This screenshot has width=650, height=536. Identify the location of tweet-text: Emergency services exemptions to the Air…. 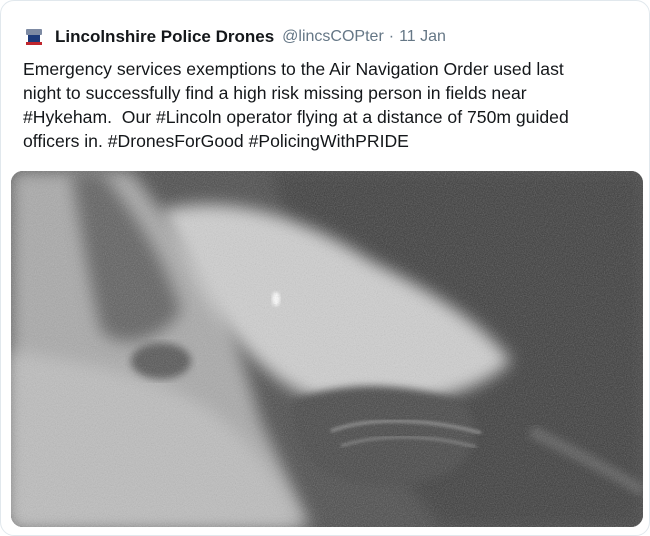
(296, 105).